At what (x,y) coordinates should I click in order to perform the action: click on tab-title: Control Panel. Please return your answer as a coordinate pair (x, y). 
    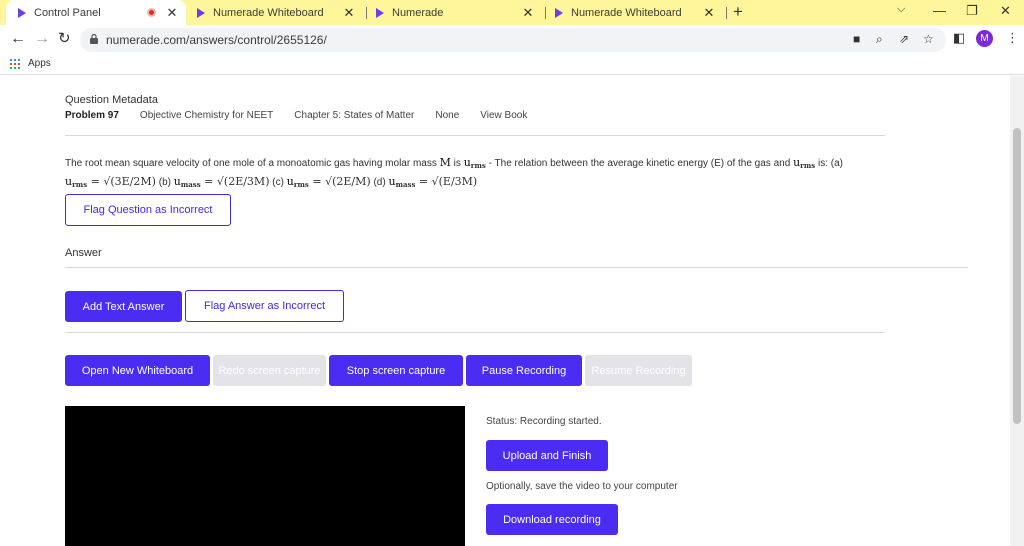
    Looking at the image, I should click on (67, 12).